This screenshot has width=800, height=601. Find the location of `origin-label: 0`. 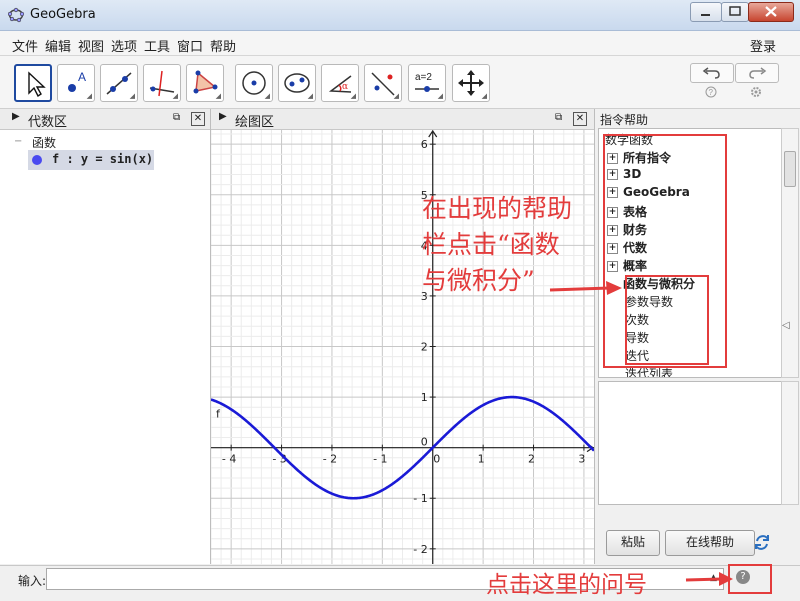

origin-label: 0 is located at coordinates (424, 442).